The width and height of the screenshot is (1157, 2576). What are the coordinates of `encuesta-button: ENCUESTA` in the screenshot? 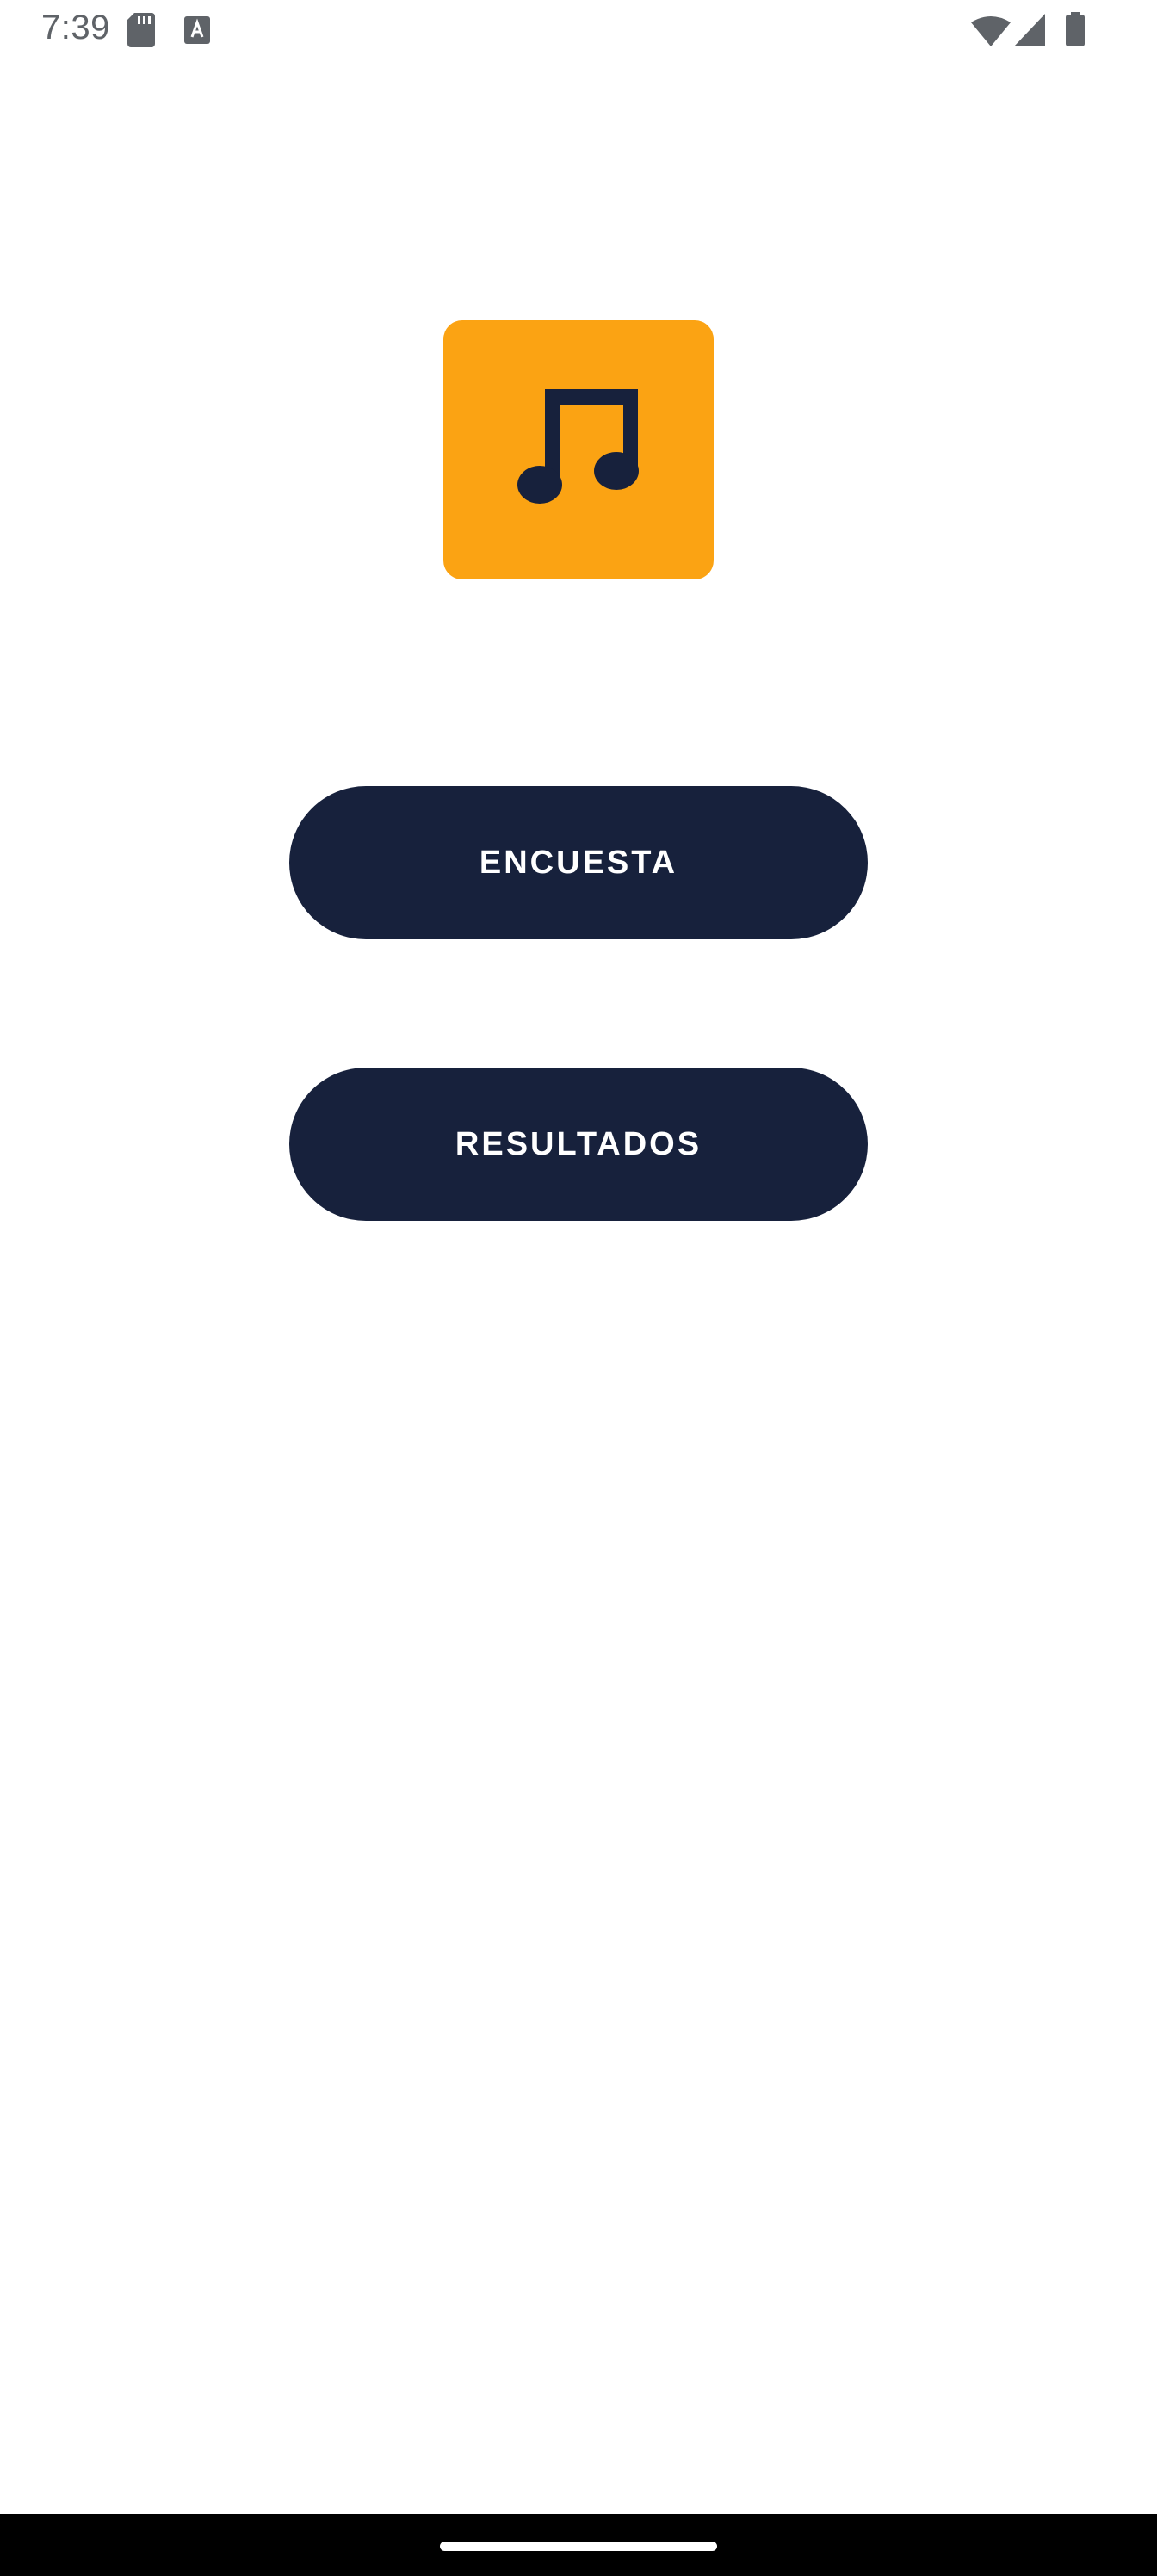 It's located at (579, 862).